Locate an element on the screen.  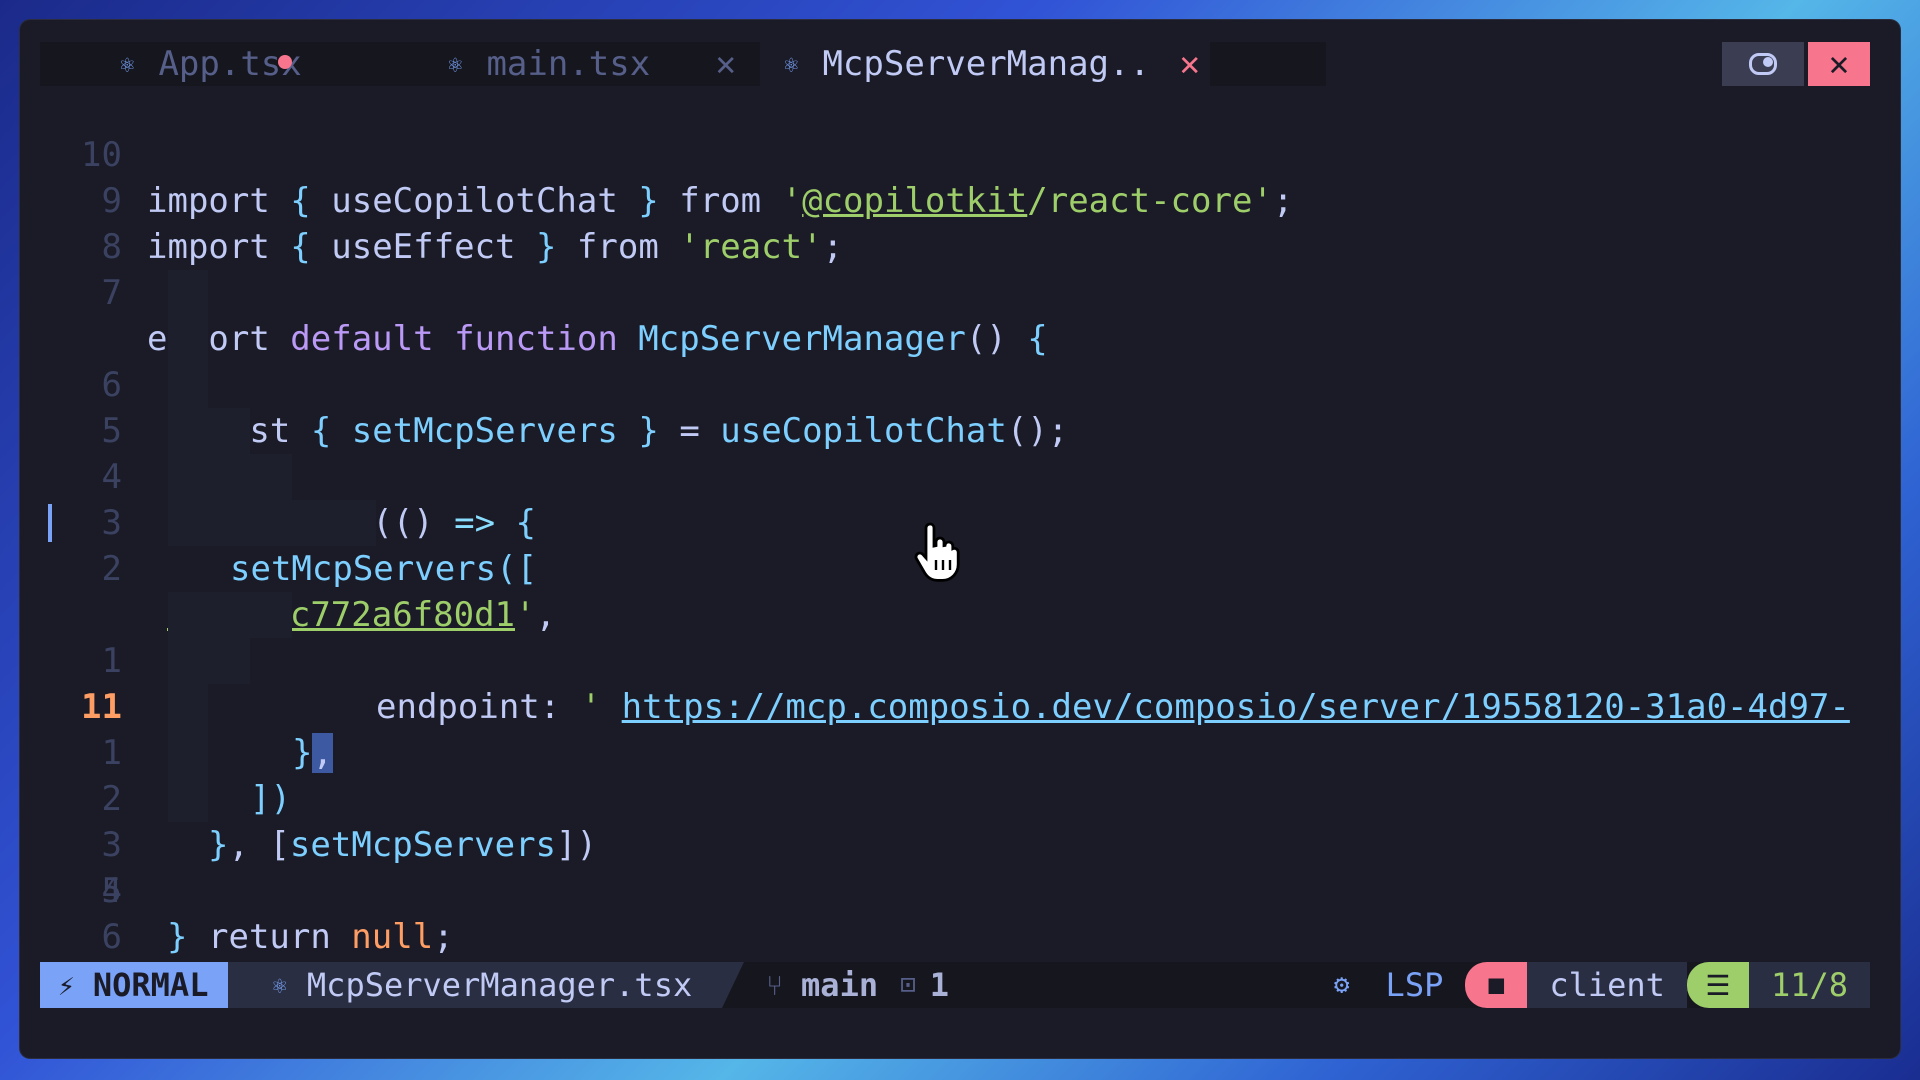
modified-dot-icon is located at coordinates (285, 62).